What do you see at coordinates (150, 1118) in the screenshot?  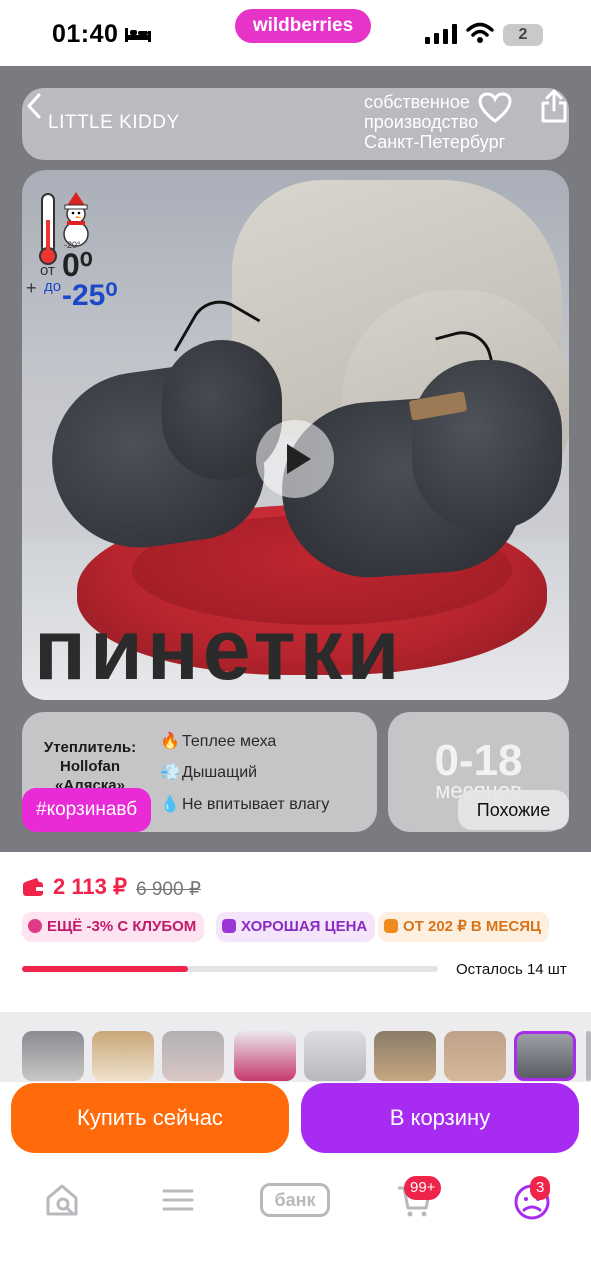 I see `buy-now-button: Купить сейчас` at bounding box center [150, 1118].